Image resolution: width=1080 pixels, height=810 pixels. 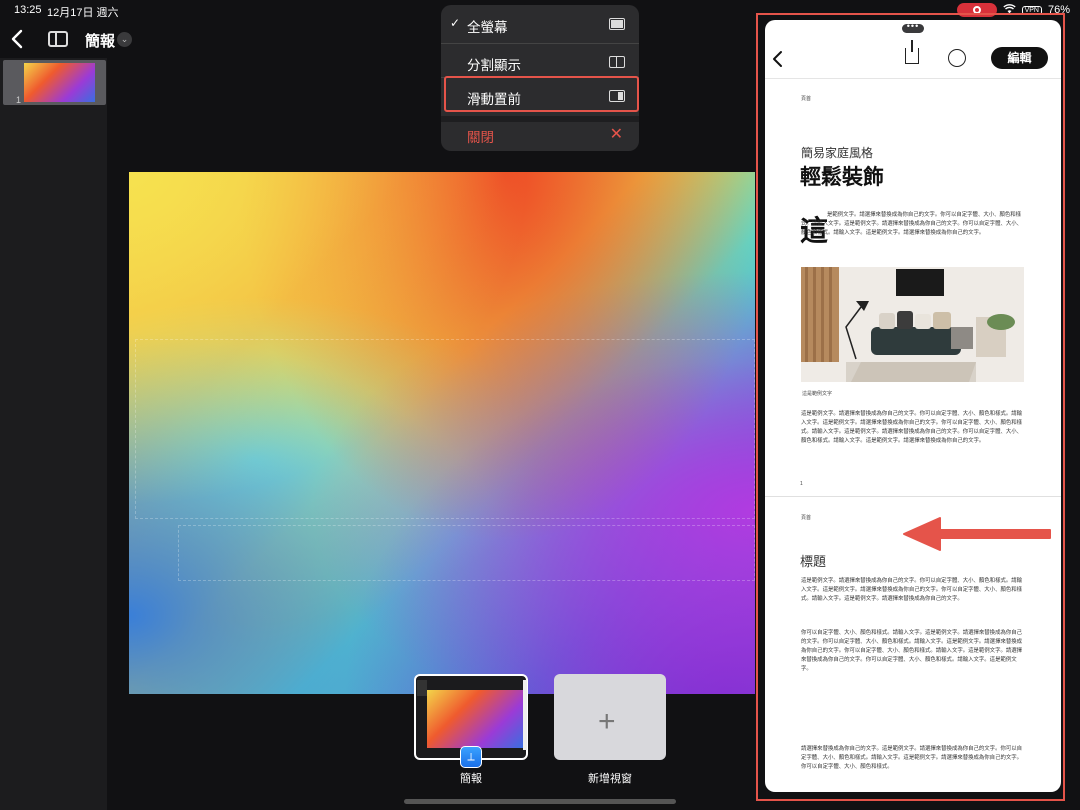 I want to click on document-title: 簡報, so click(x=100, y=40).